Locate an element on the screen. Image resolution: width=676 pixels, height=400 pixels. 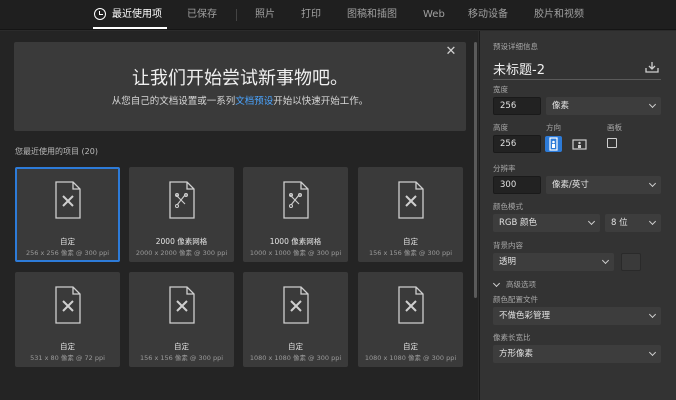
tab-divider is located at coordinates (236, 15).